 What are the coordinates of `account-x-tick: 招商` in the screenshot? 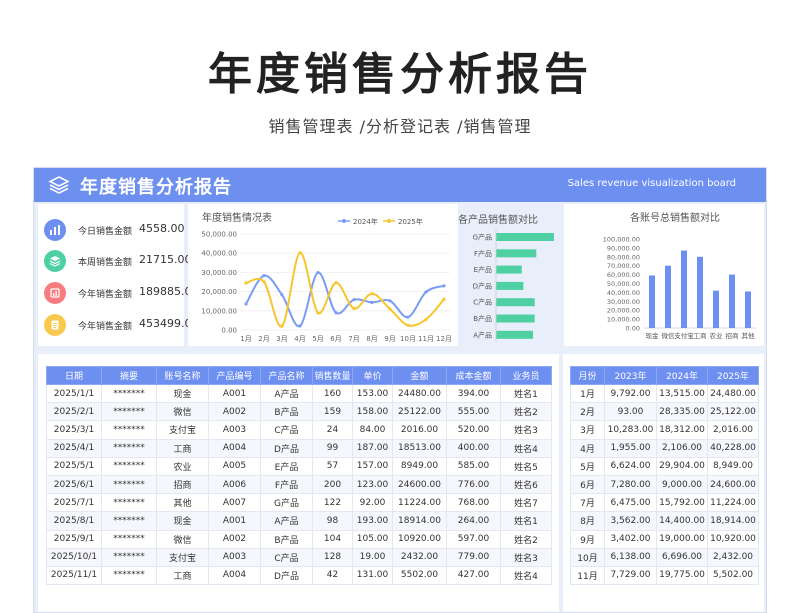 It's located at (733, 335).